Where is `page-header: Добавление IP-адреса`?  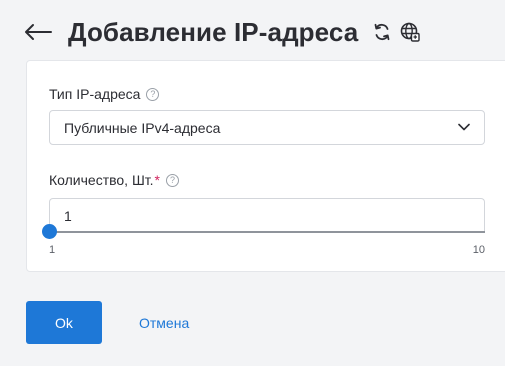
page-header: Добавление IP-адреса is located at coordinates (222, 32).